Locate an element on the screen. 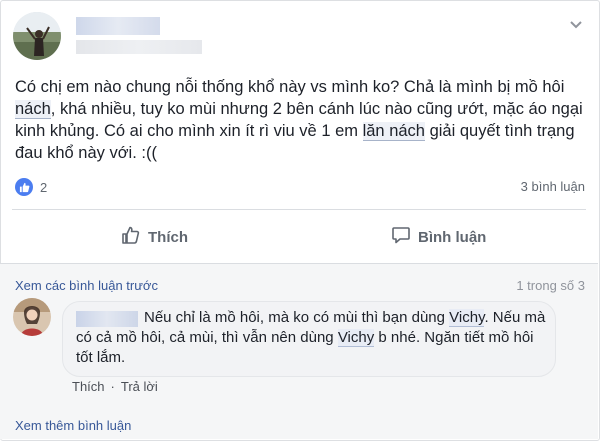 This screenshot has height=441, width=600. comment-button: Bình luận is located at coordinates (438, 237).